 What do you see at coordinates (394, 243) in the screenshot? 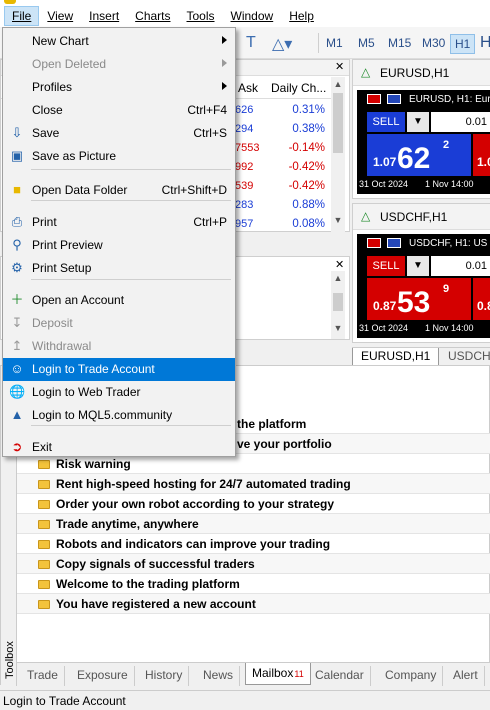
I see `flag-icon` at bounding box center [394, 243].